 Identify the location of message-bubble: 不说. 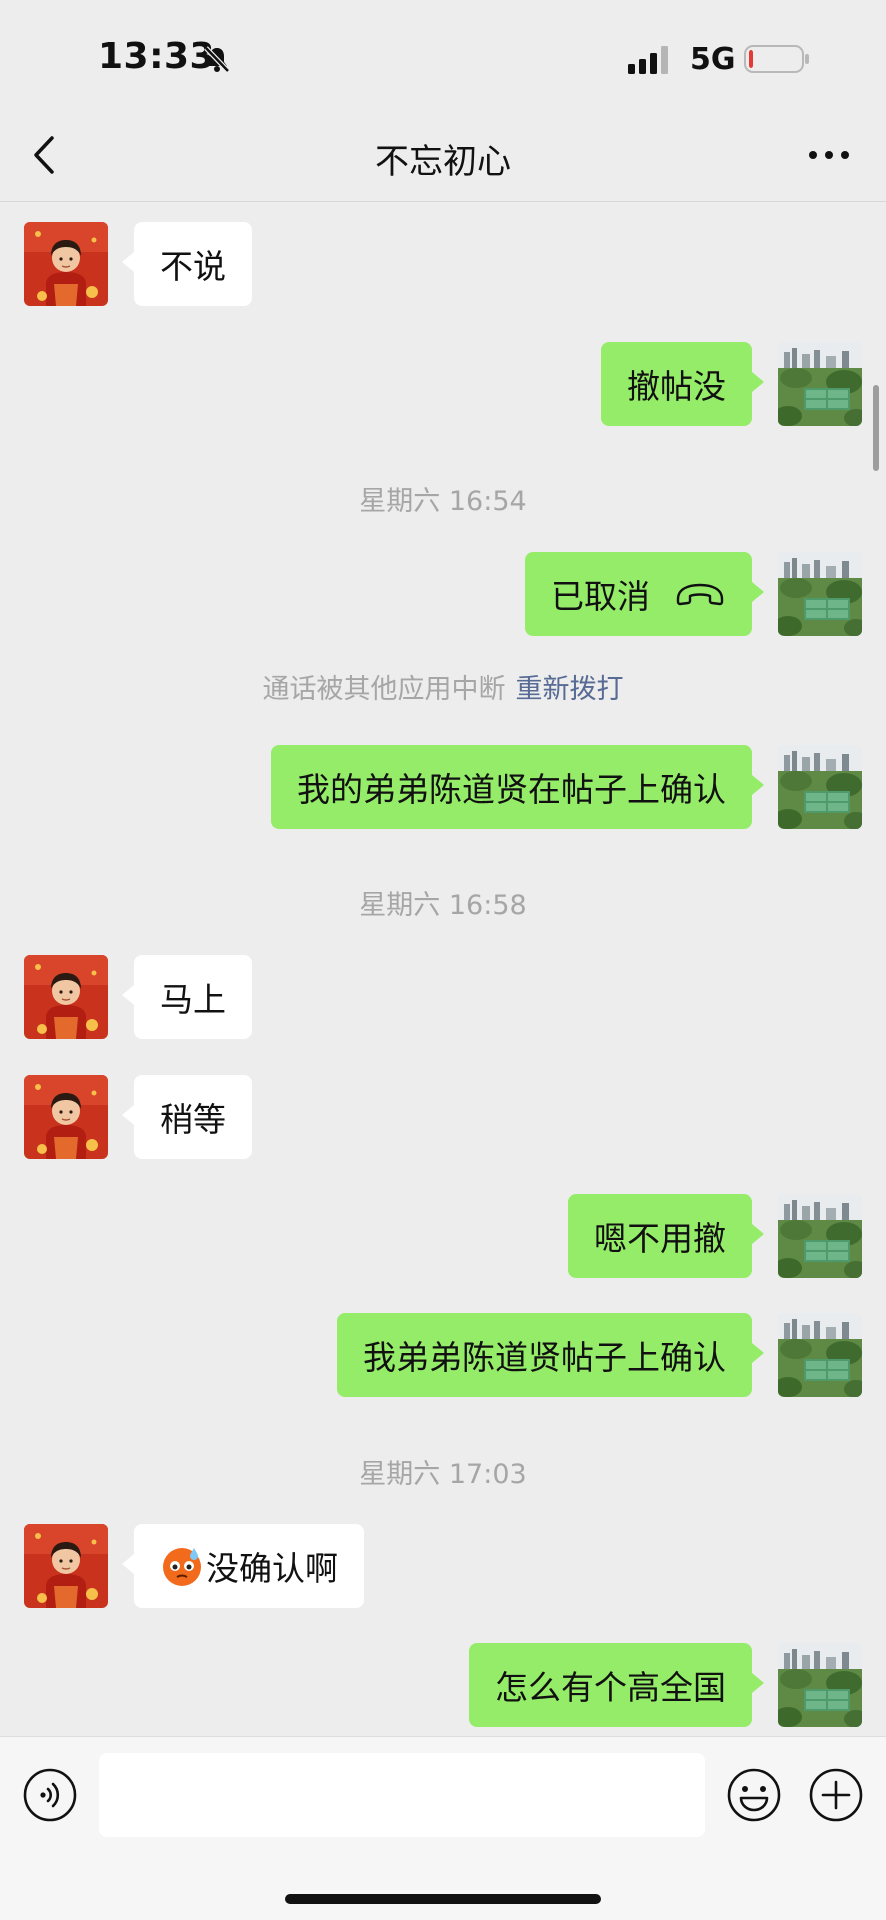
(187, 264).